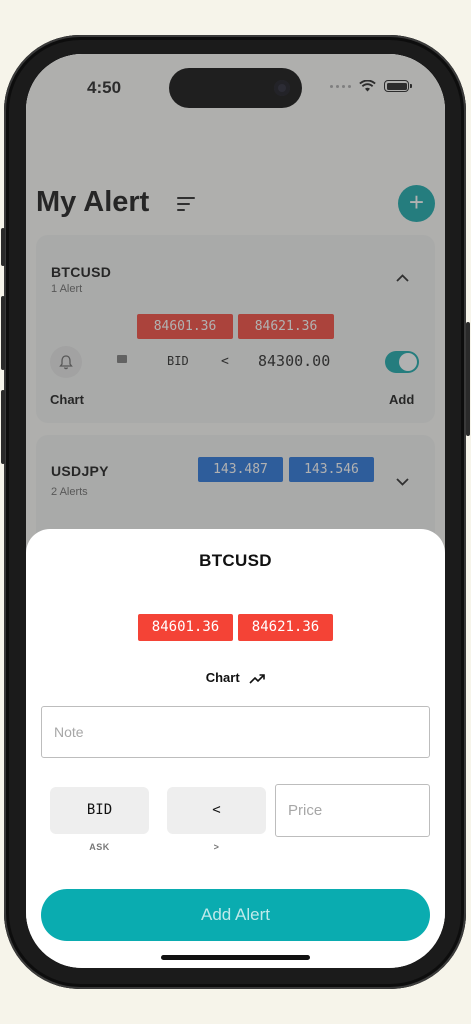 The image size is (471, 1024). I want to click on operator-select-button: <, so click(216, 810).